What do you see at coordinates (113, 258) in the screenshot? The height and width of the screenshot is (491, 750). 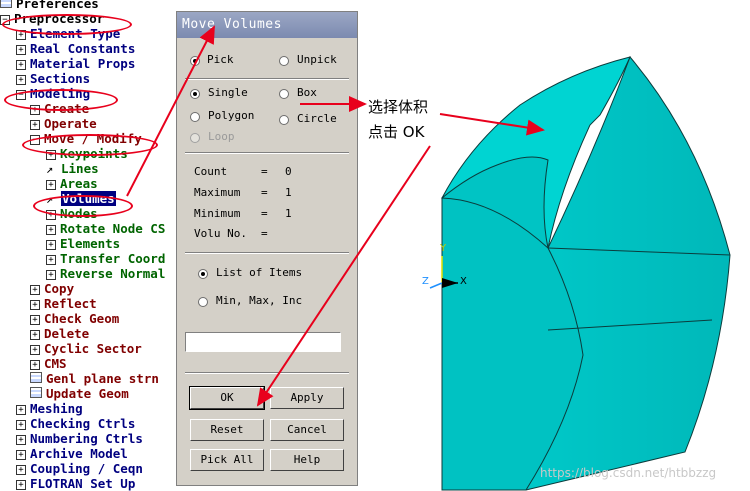 I see `tree-item-label: Transfer Coord` at bounding box center [113, 258].